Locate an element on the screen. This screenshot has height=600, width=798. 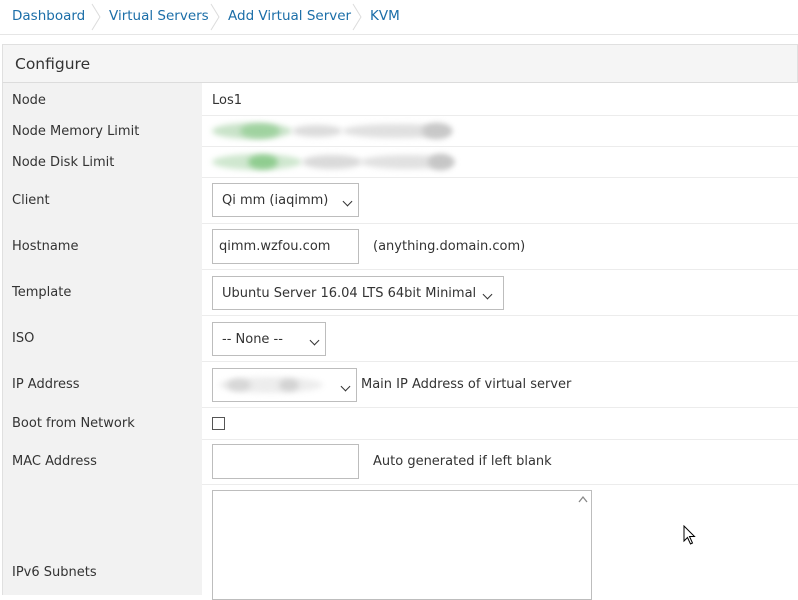
node-label: Node is located at coordinates (29, 100).